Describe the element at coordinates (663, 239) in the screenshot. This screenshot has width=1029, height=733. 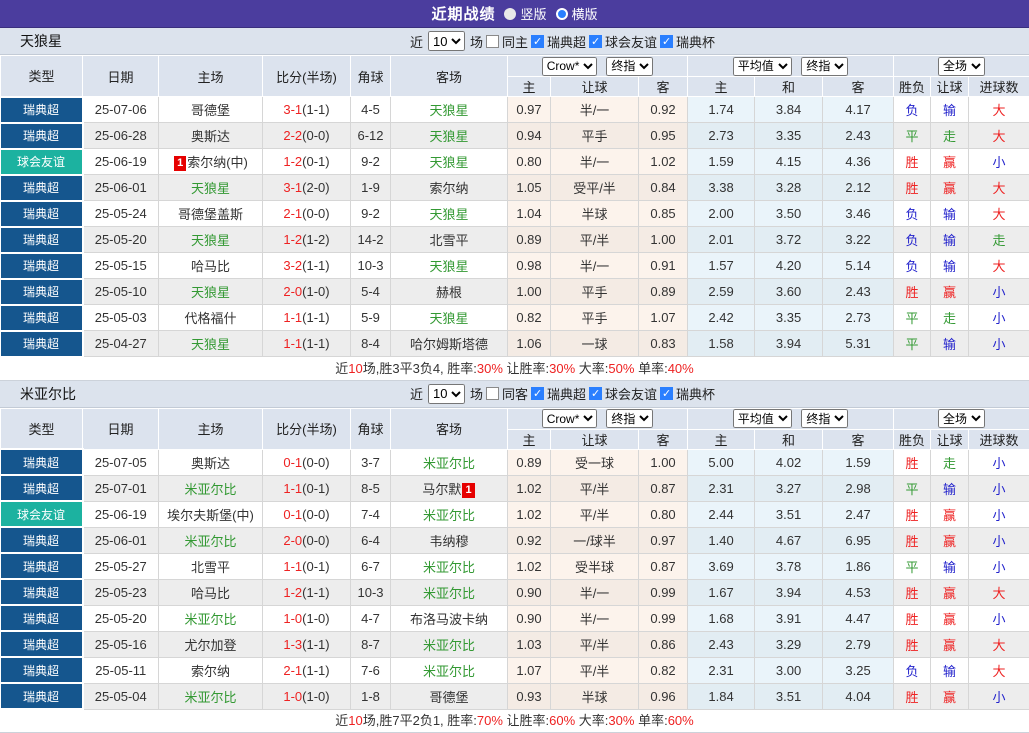
I see `odds-away-cell: 1.00` at that location.